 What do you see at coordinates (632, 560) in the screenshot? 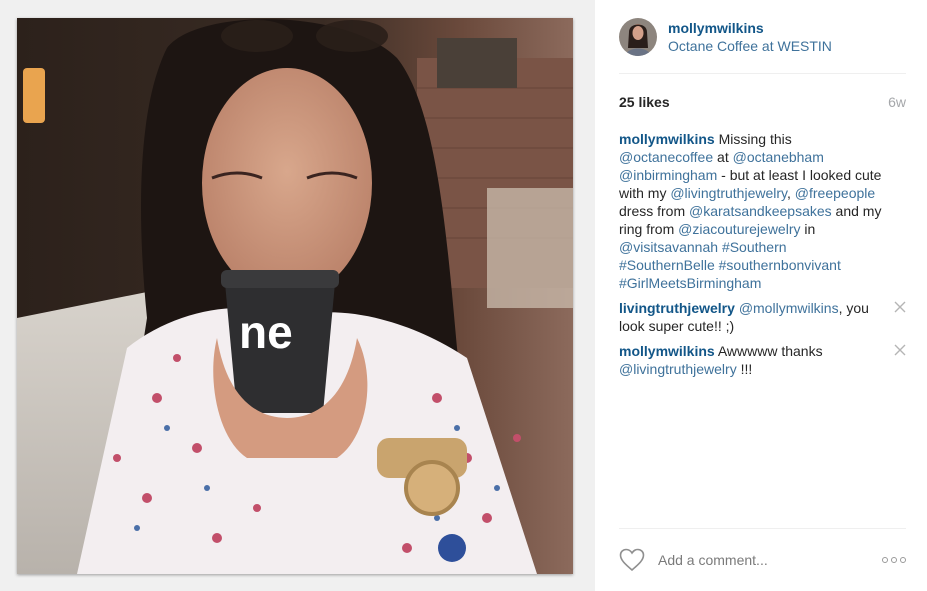
I see `heart-outline-icon` at bounding box center [632, 560].